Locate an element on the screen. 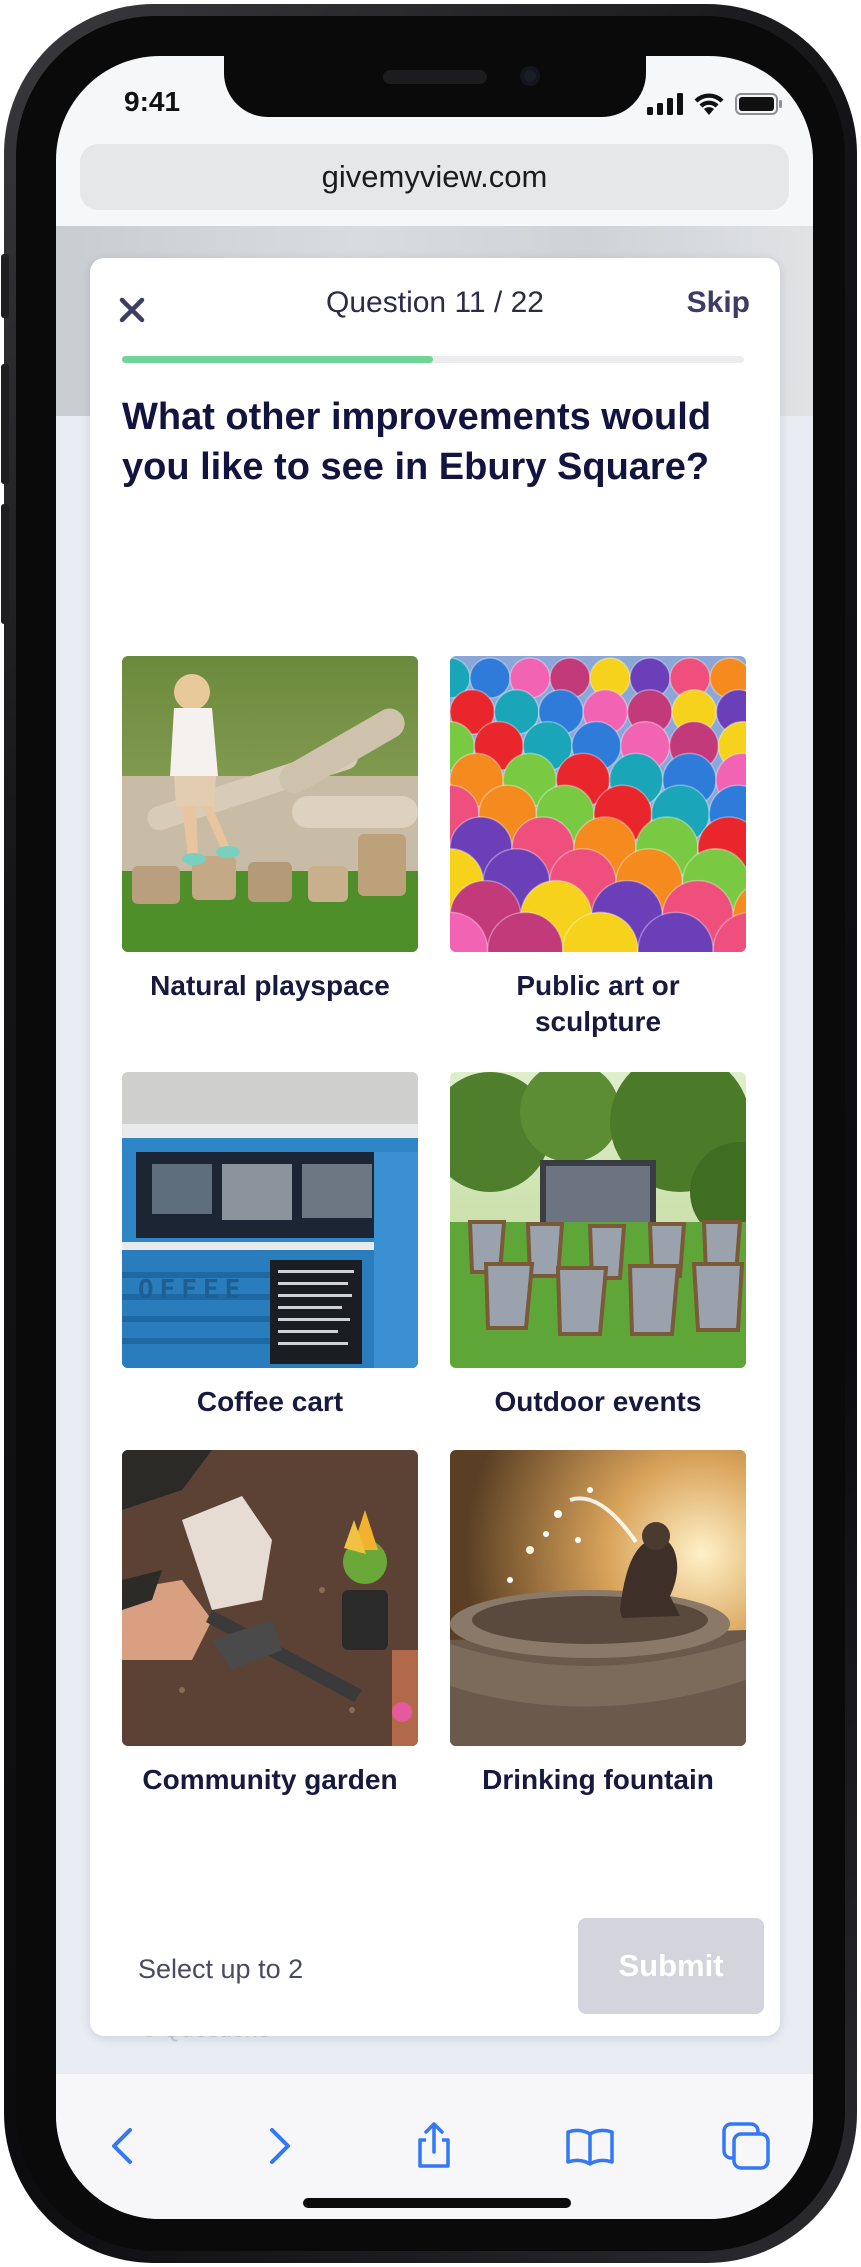  option-label: Outdoor events is located at coordinates (598, 1401).